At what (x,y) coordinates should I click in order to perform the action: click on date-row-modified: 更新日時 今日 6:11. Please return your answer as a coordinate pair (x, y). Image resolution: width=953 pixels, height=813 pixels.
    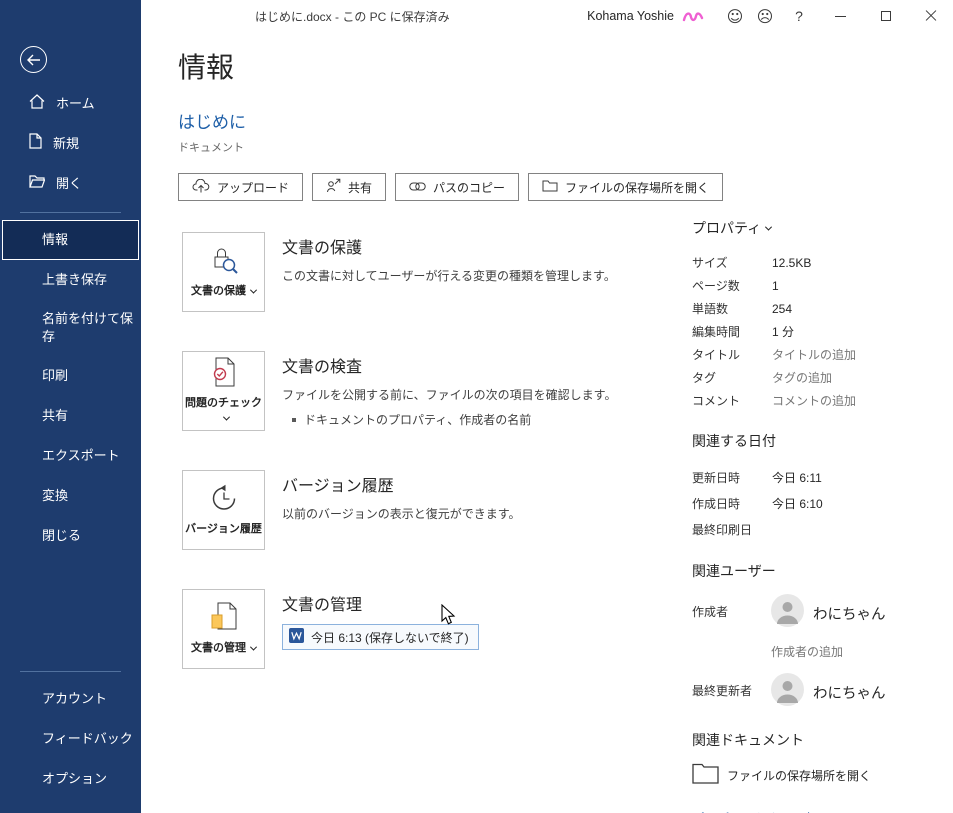
    Looking at the image, I should click on (757, 477).